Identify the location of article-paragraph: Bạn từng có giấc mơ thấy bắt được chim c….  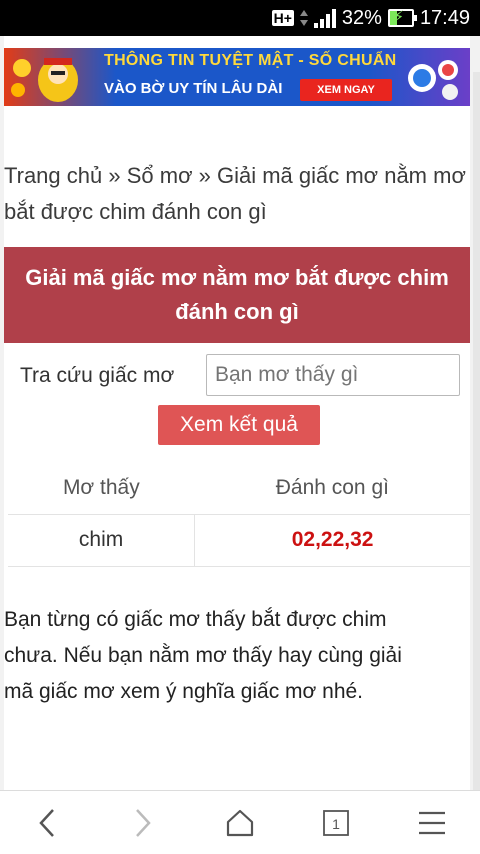
(203, 655).